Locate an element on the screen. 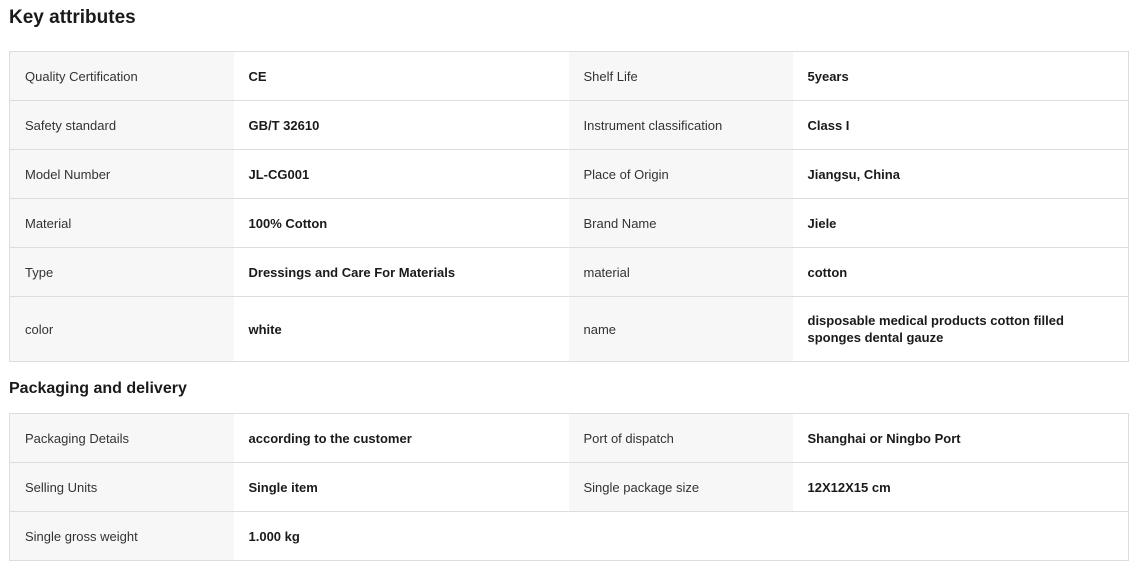  attribute-value: CE is located at coordinates (401, 76).